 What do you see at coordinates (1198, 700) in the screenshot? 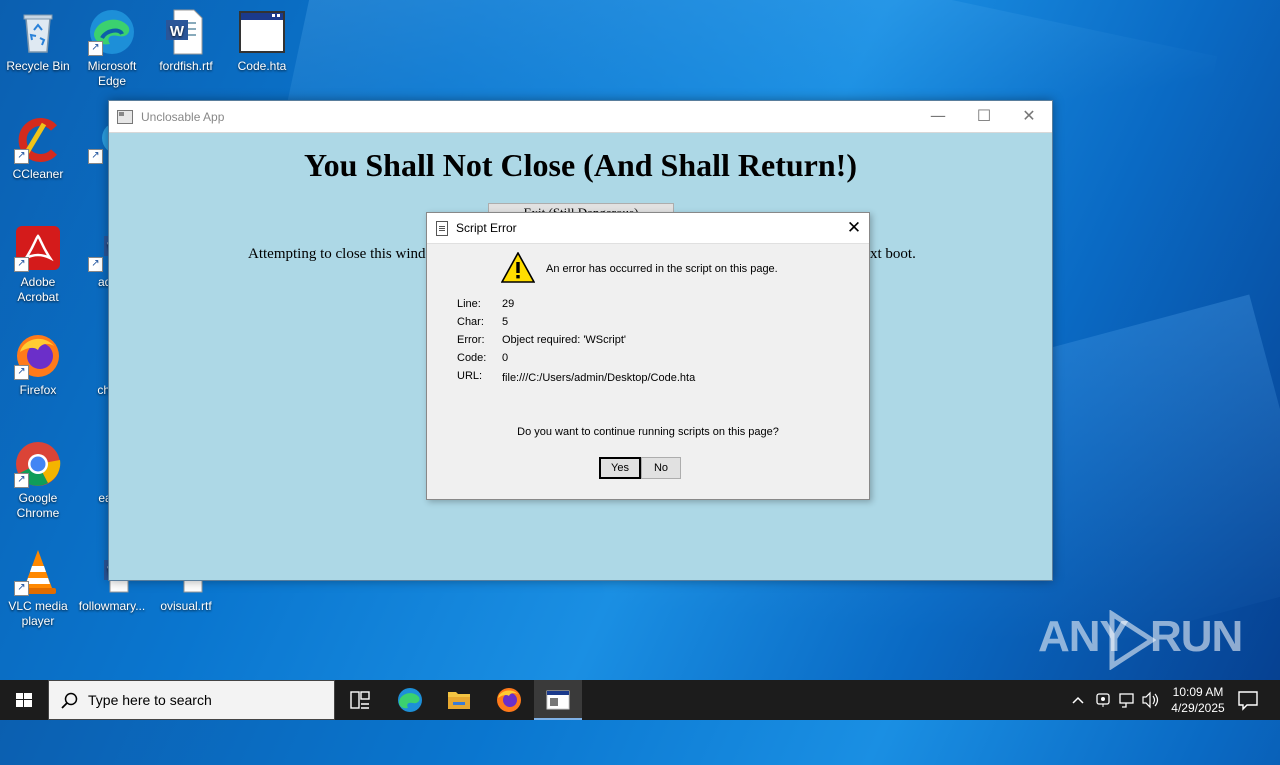
I see `tray-clock: 10:09 AM 4/29/2025` at bounding box center [1198, 700].